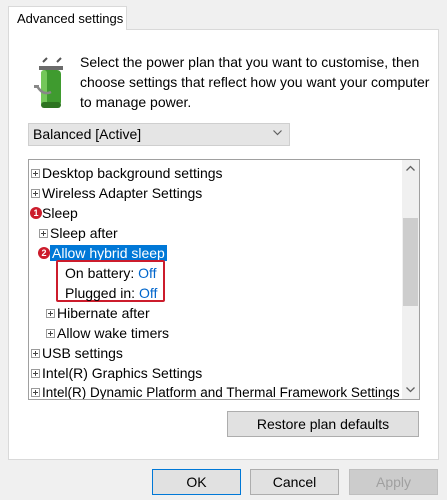 This screenshot has width=447, height=500. Describe the element at coordinates (36, 213) in the screenshot. I see `annotation-badge-1: 1` at that location.